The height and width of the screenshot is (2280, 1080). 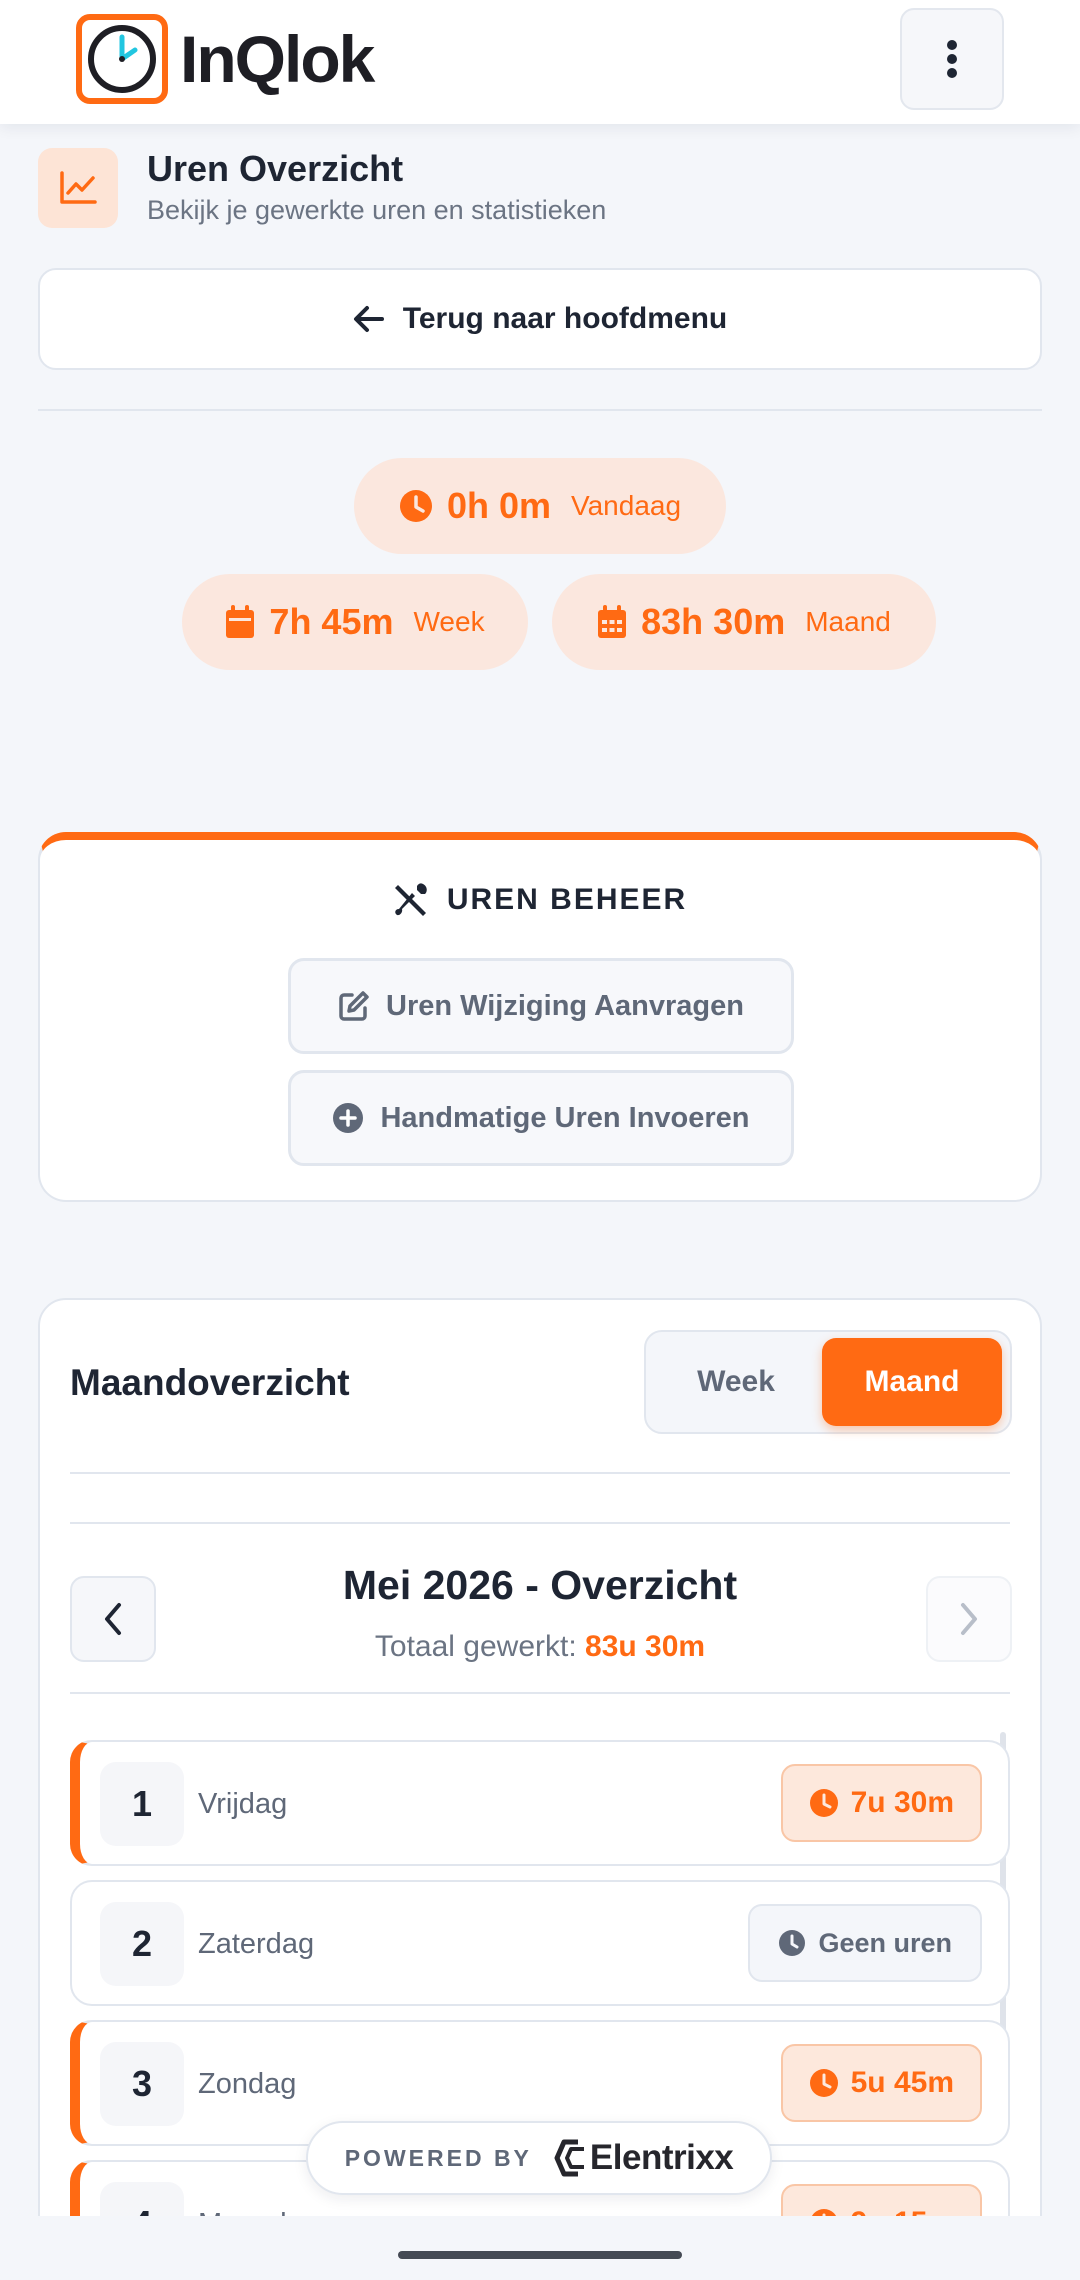 What do you see at coordinates (331, 621) in the screenshot?
I see `stat-value: 7h 45m` at bounding box center [331, 621].